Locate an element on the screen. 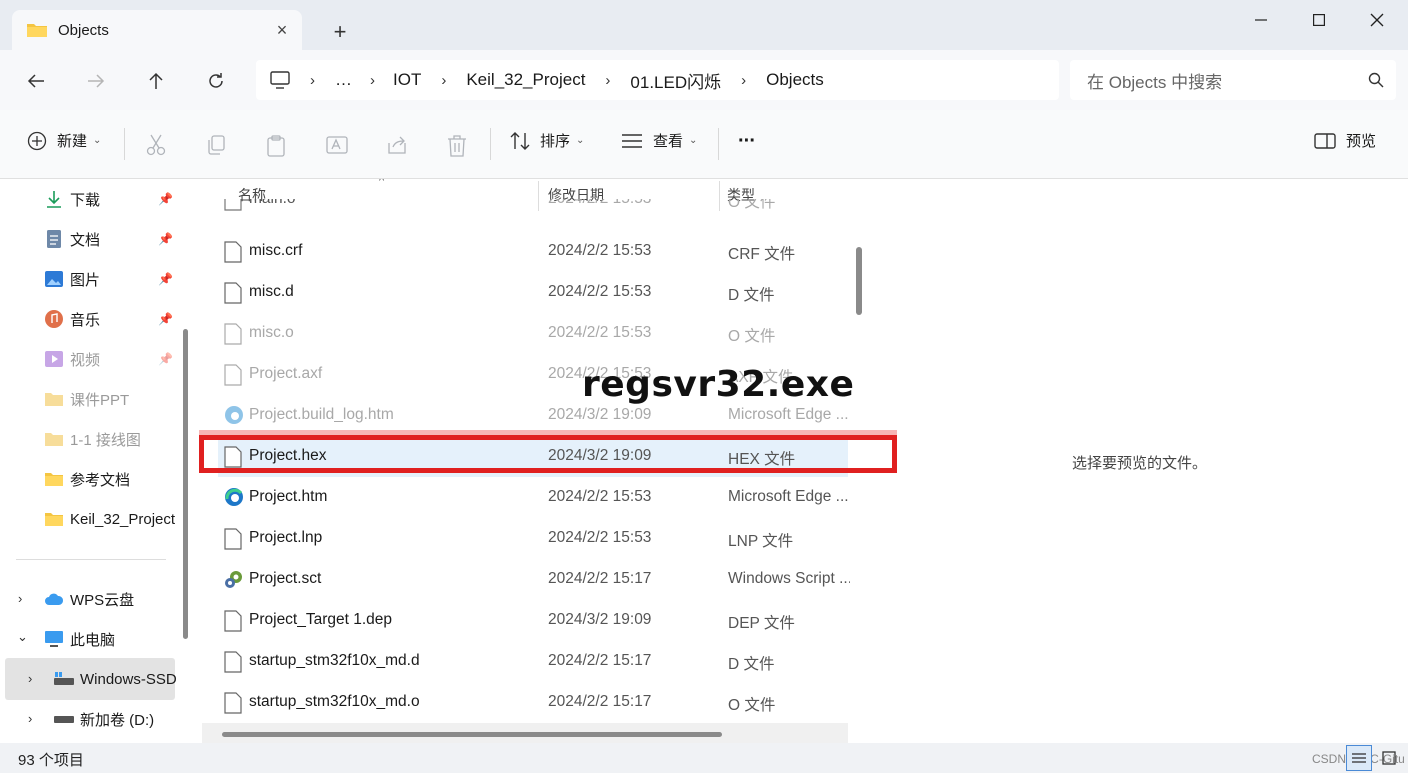 This screenshot has width=1408, height=773. preview-pane-icon is located at coordinates (1325, 140).